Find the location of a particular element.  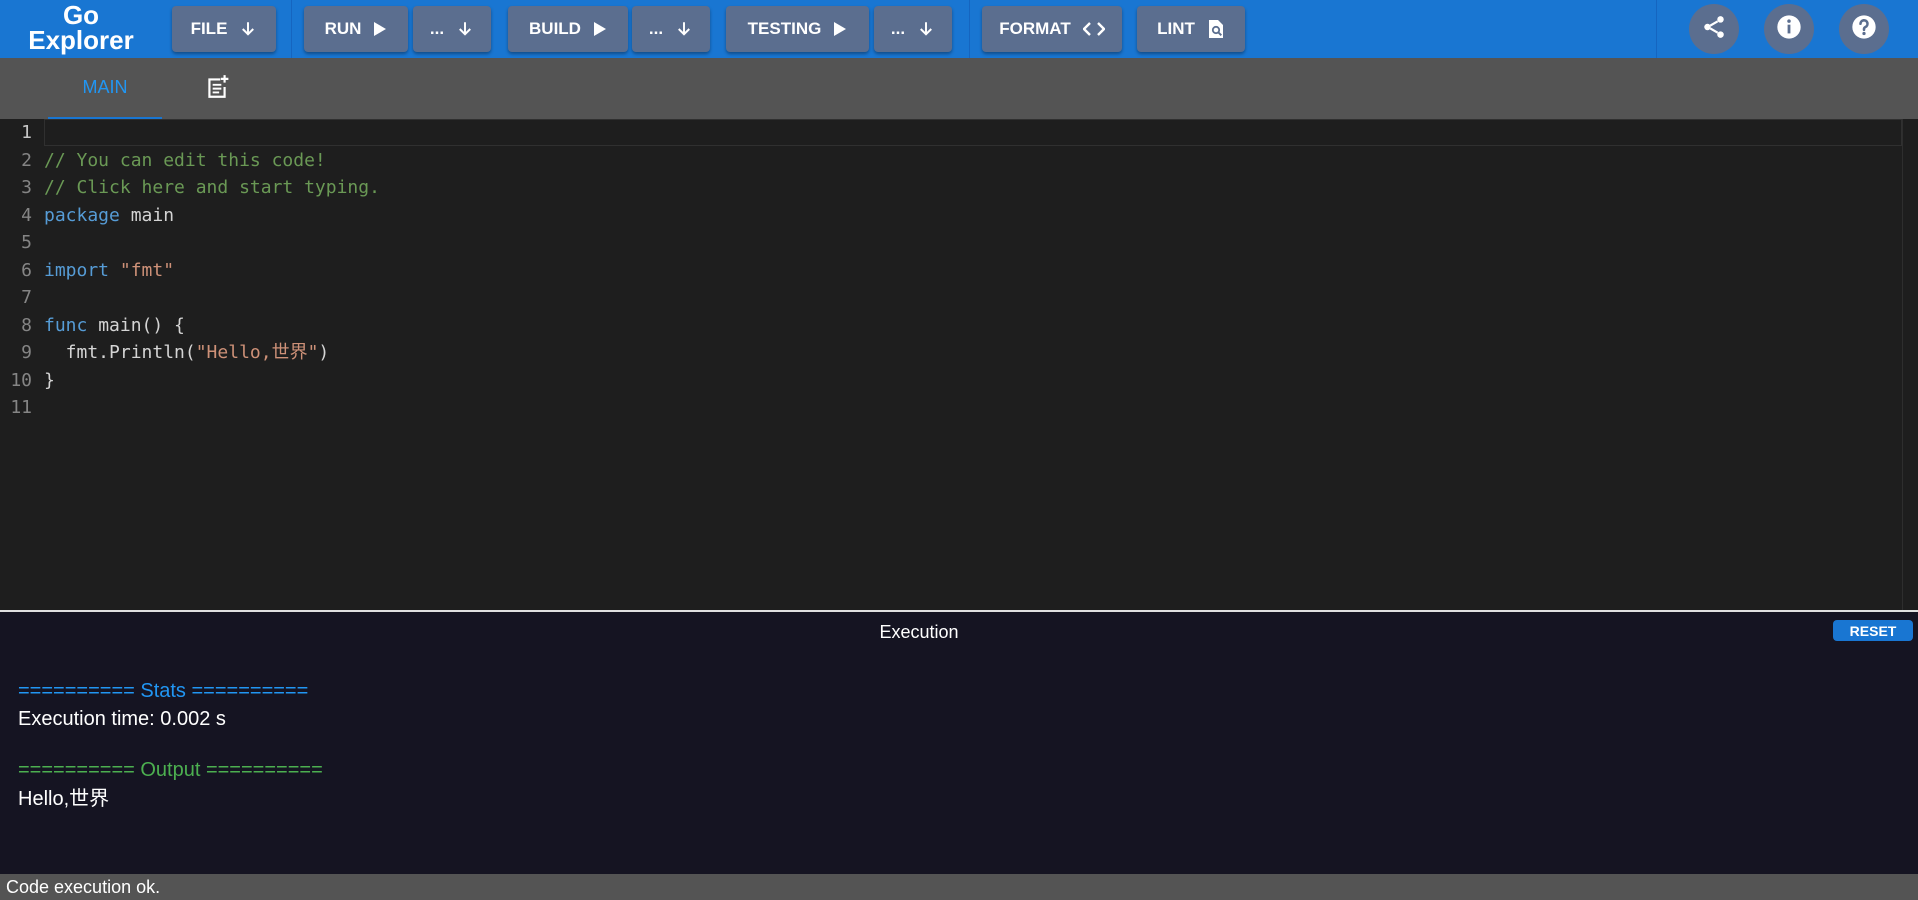

code-keyword: package is located at coordinates (82, 215).